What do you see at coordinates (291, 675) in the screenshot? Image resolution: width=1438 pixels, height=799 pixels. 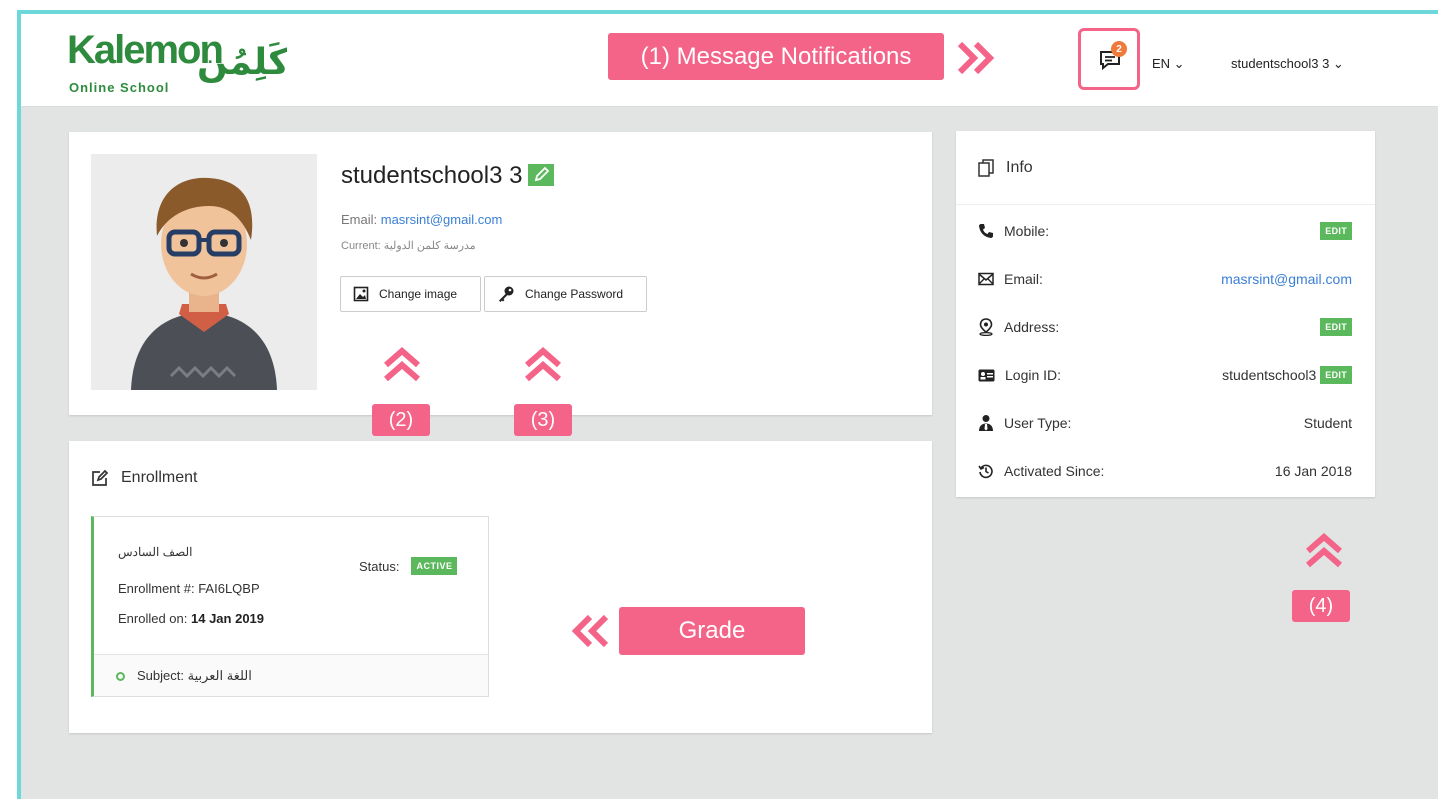 I see `enrollment-footer: Subject: اللغة العربية` at bounding box center [291, 675].